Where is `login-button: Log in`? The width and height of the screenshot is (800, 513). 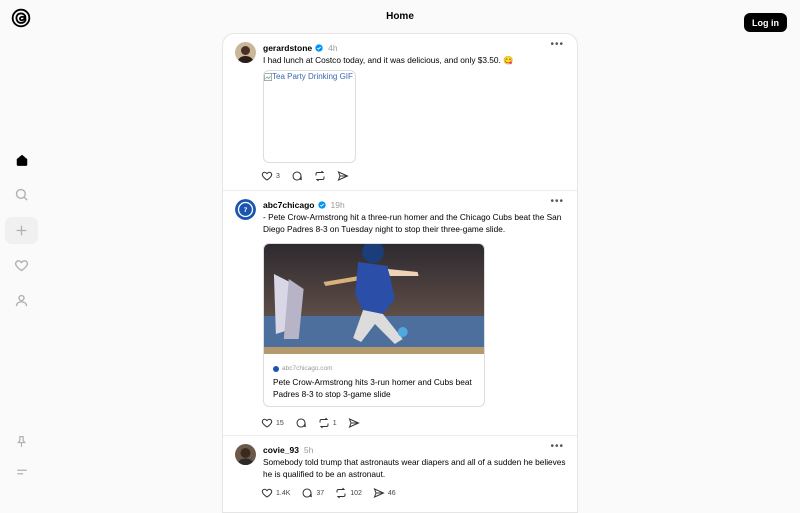
login-button: Log in is located at coordinates (765, 22).